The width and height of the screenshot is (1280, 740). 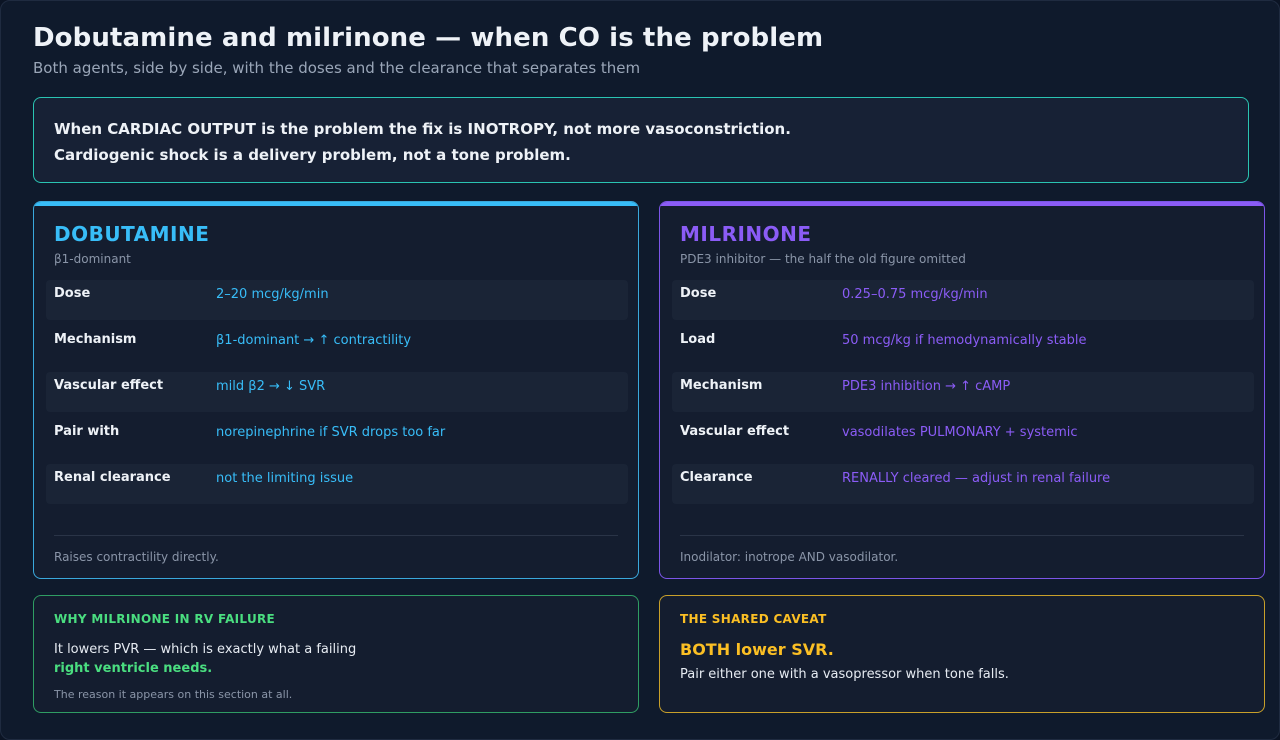 I want to click on caveat-headline: BOTH lower SVR., so click(x=757, y=649).